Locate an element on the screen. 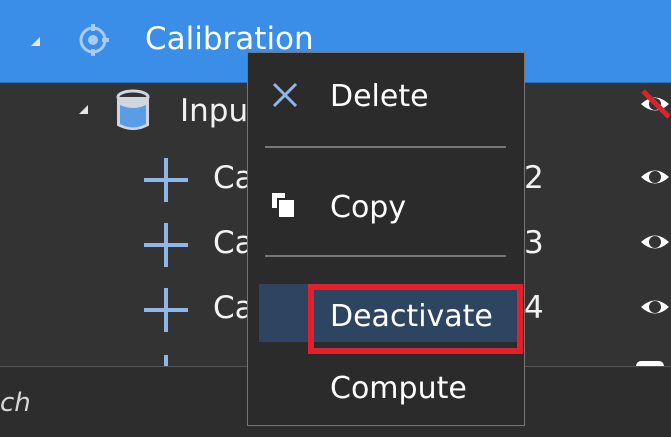 The width and height of the screenshot is (671, 437). close-icon is located at coordinates (285, 95).